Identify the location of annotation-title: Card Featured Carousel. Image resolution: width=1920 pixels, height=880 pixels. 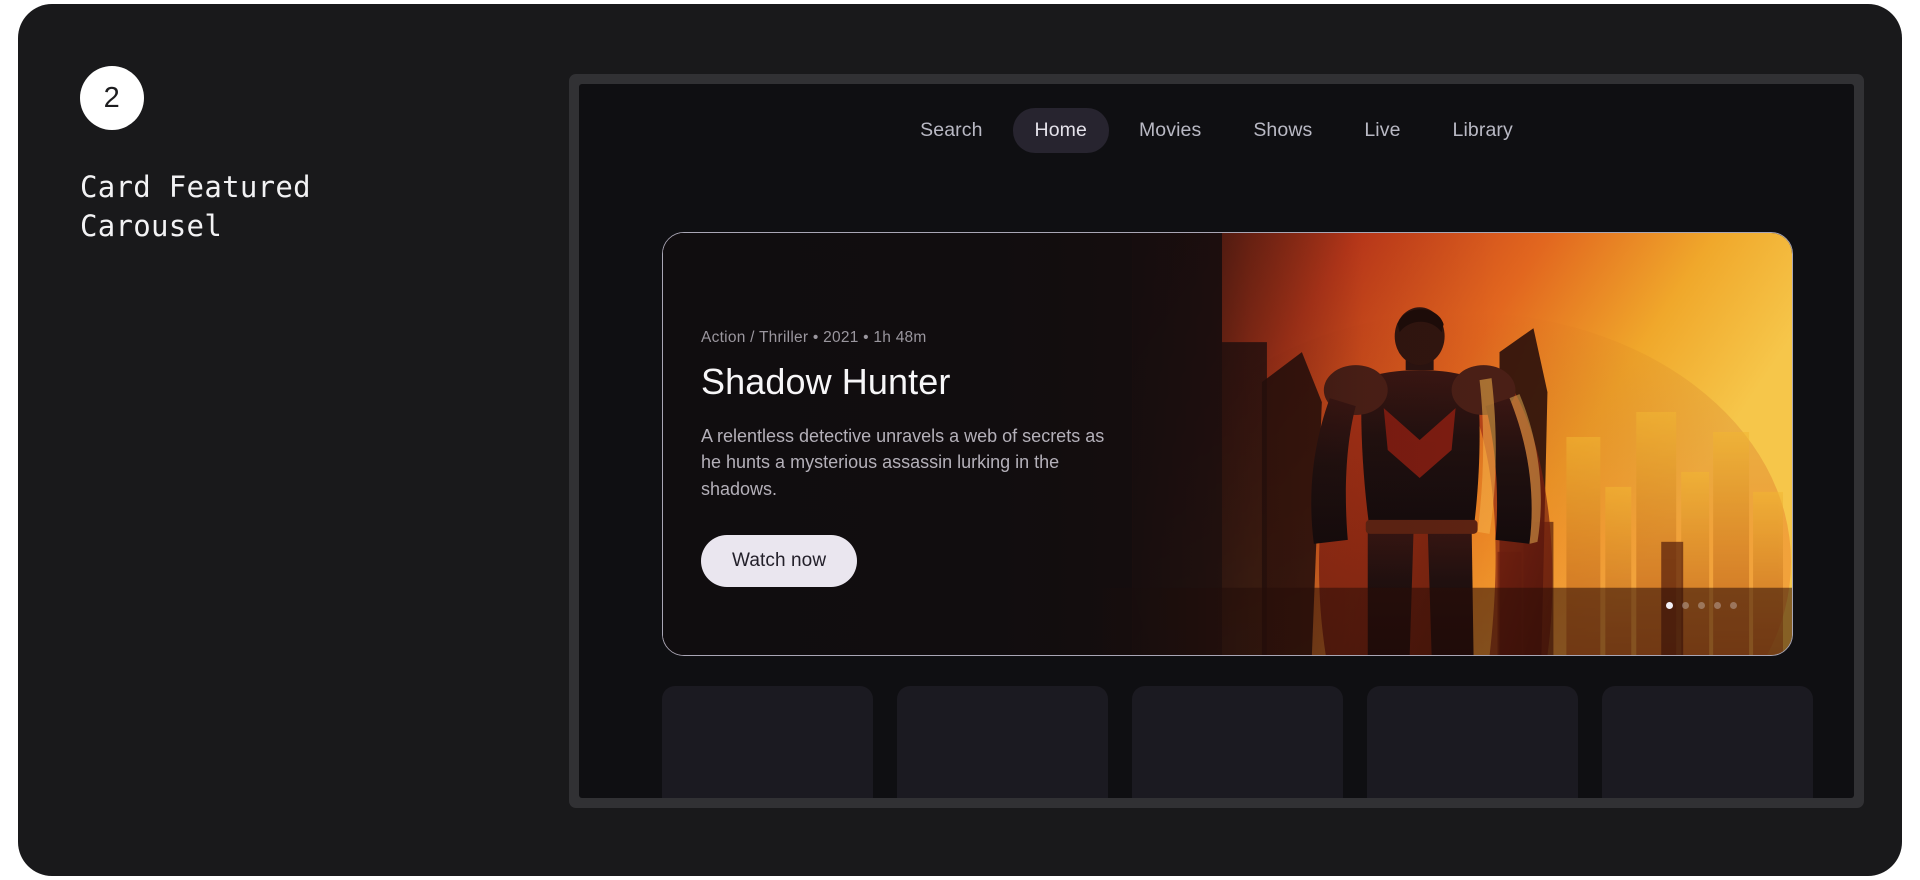
(195, 206).